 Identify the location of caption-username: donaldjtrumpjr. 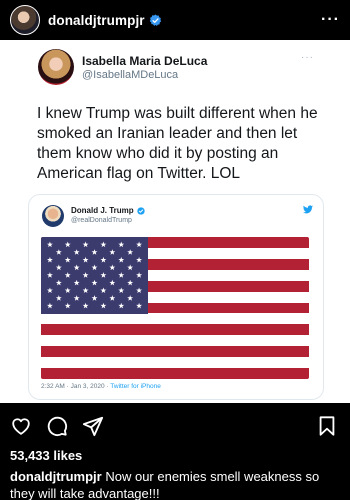
(56, 476).